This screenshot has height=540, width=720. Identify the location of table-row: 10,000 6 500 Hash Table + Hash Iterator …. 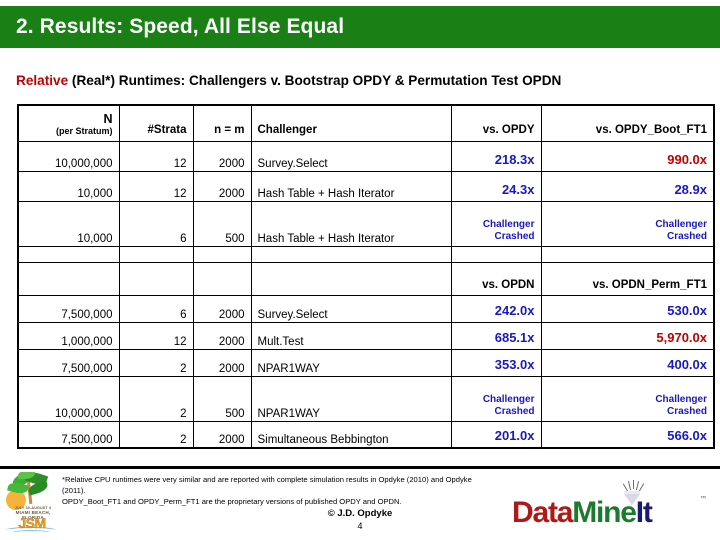
(366, 223).